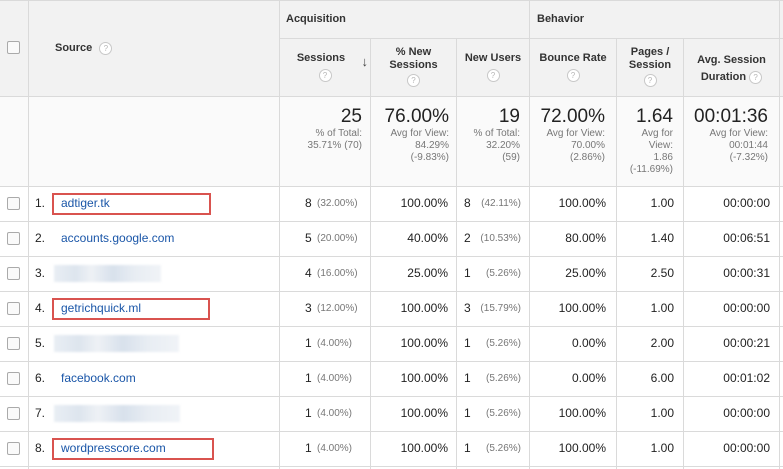  Describe the element at coordinates (40, 273) in the screenshot. I see `row-index: 3.` at that location.